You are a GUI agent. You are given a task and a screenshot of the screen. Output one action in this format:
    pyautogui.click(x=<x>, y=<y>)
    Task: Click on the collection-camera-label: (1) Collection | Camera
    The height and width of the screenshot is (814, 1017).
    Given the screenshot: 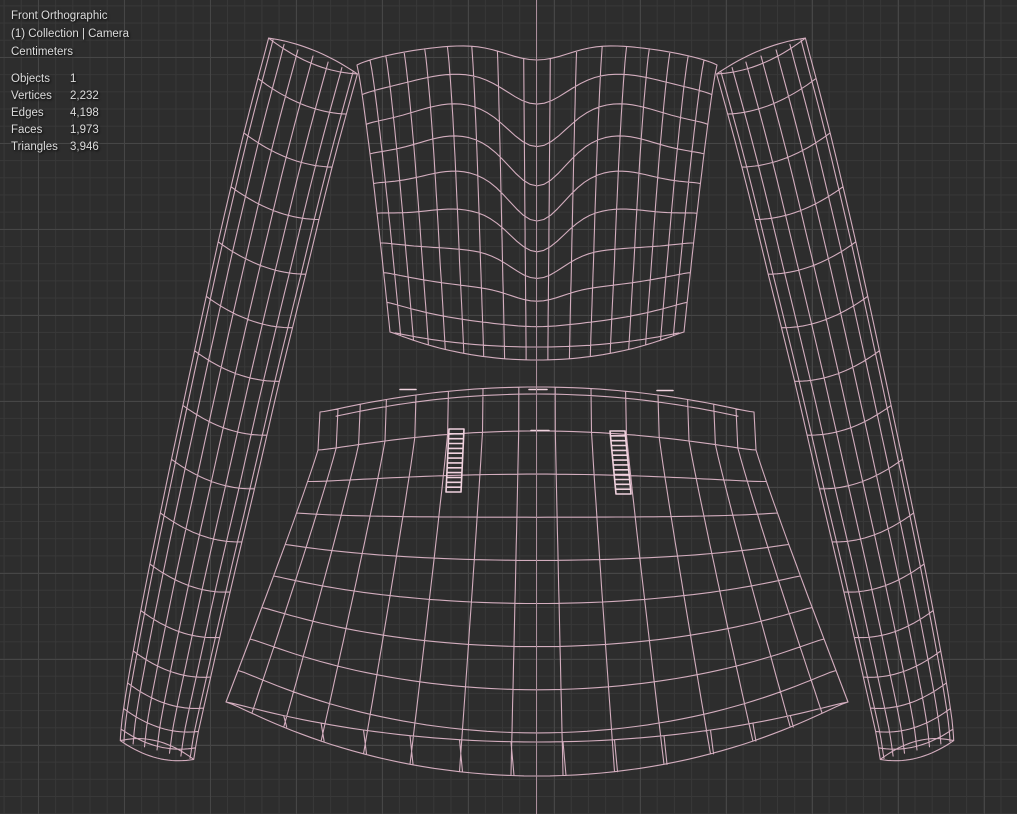 What is the action you would take?
    pyautogui.click(x=70, y=34)
    